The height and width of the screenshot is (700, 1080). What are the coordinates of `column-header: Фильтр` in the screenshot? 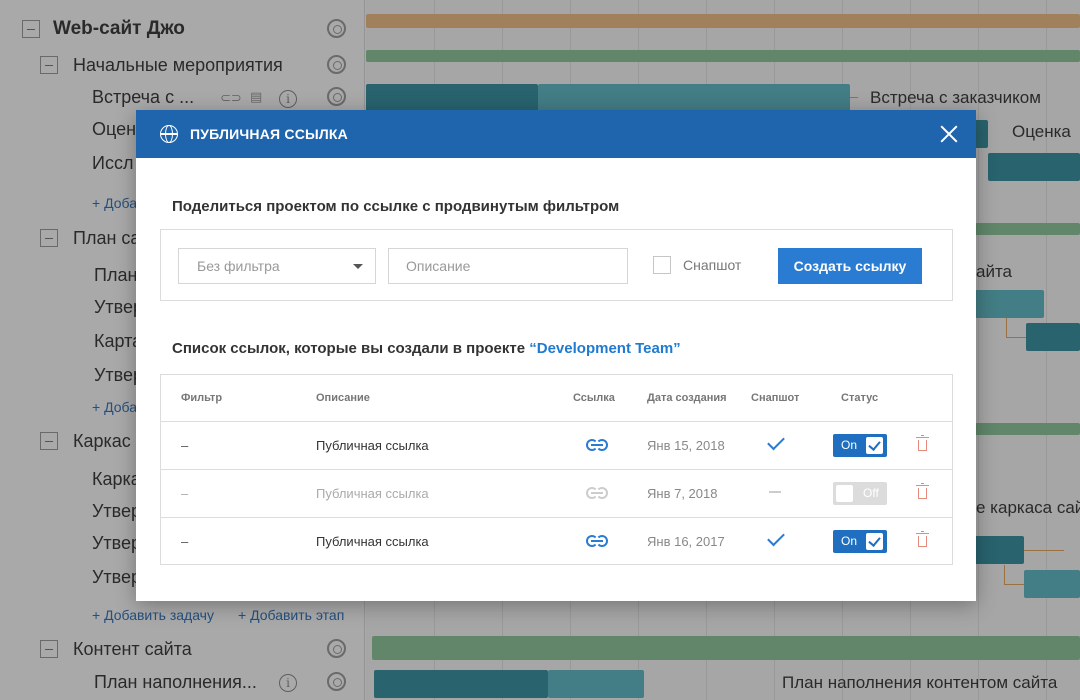 It's located at (202, 398).